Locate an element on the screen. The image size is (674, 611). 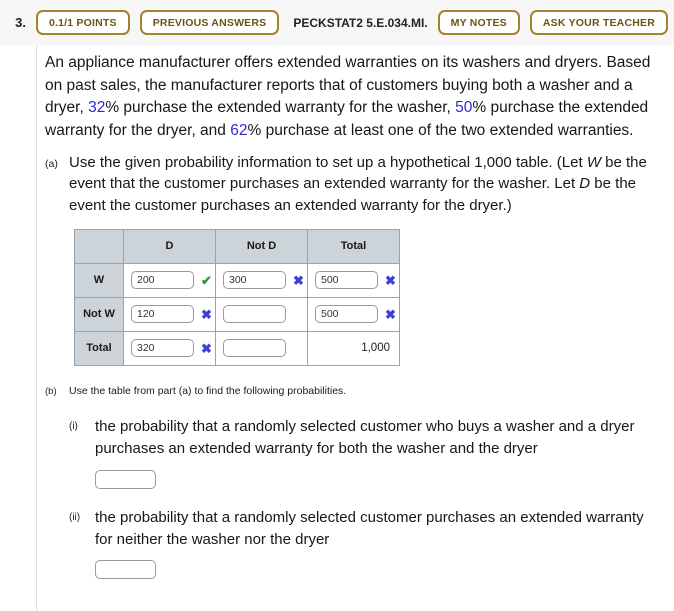
cell-w-notd-inner: ✖ is located at coordinates (261, 280).